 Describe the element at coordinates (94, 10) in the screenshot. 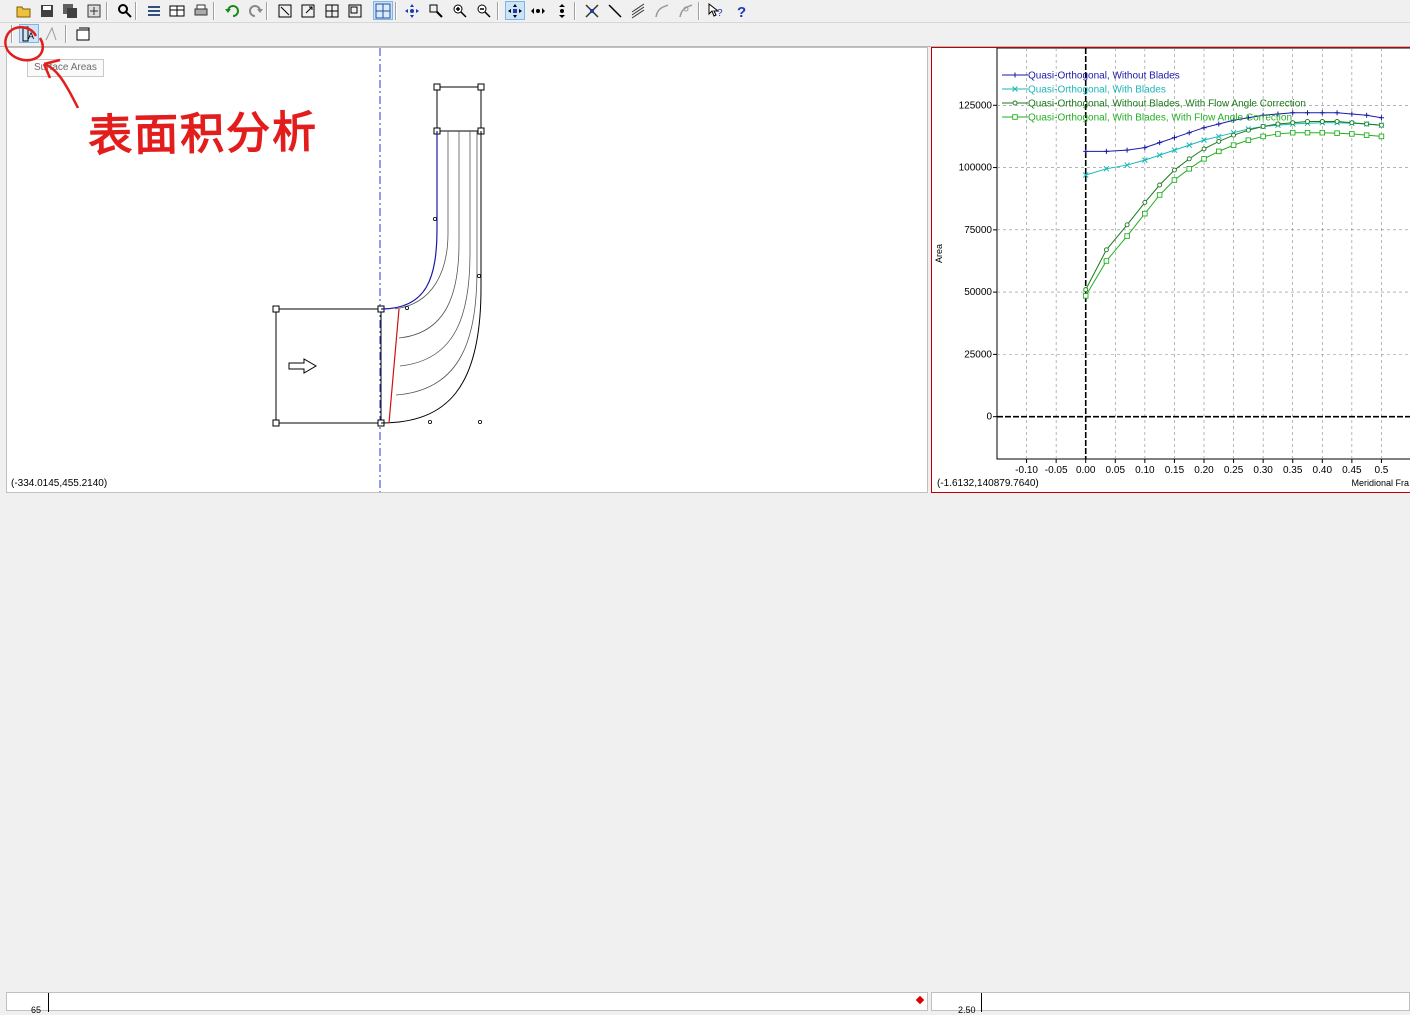

I see `settings-icon` at that location.